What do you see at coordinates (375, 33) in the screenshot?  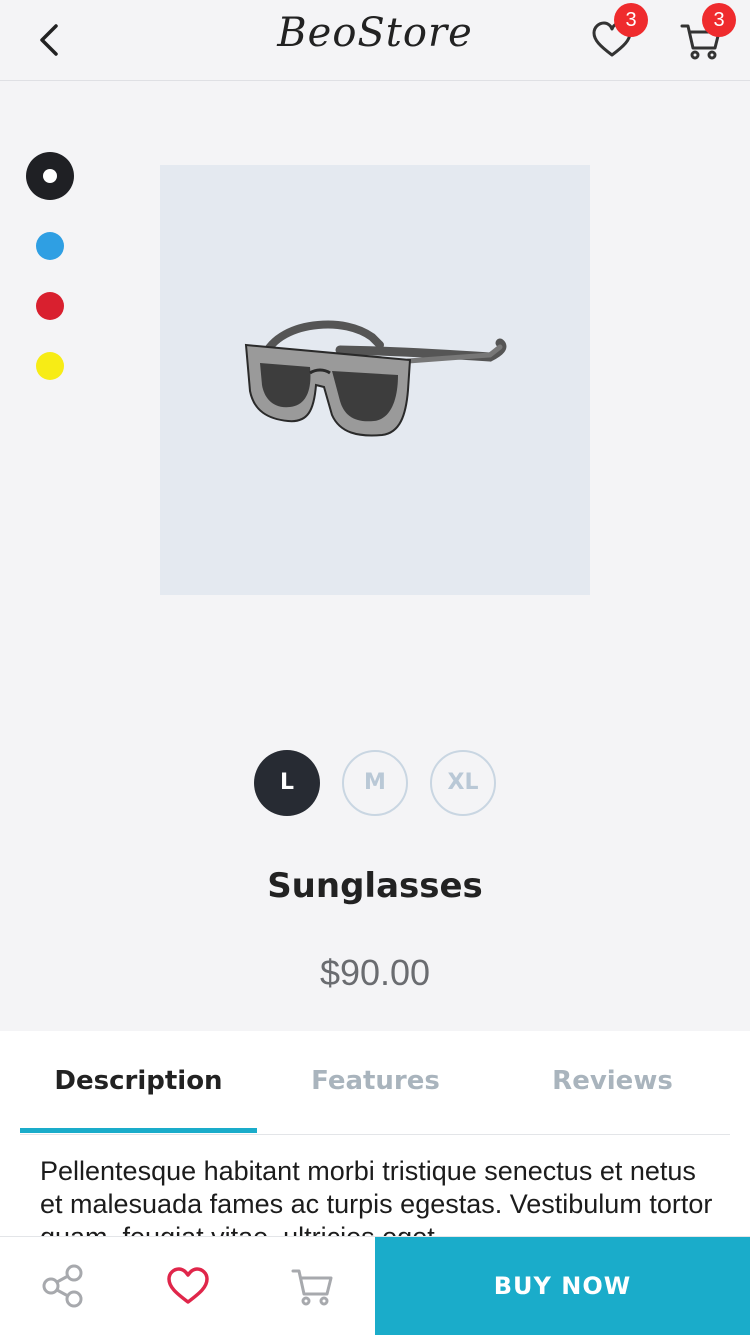 I see `brand-logo: BeoStore` at bounding box center [375, 33].